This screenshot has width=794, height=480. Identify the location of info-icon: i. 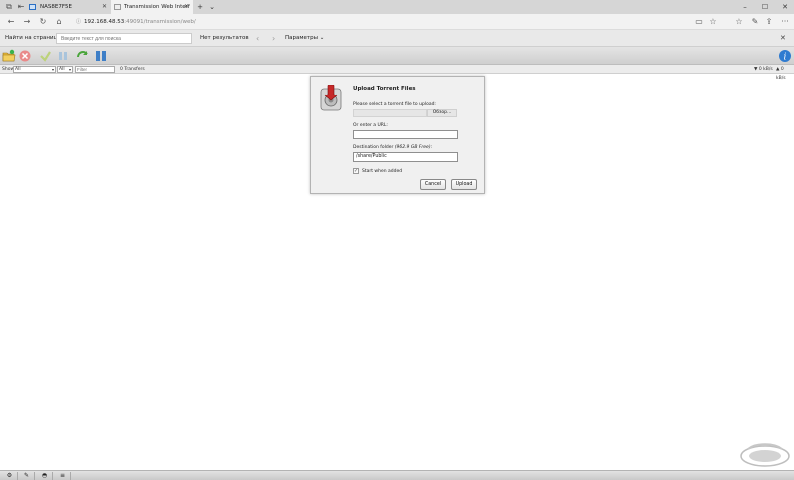
(785, 56).